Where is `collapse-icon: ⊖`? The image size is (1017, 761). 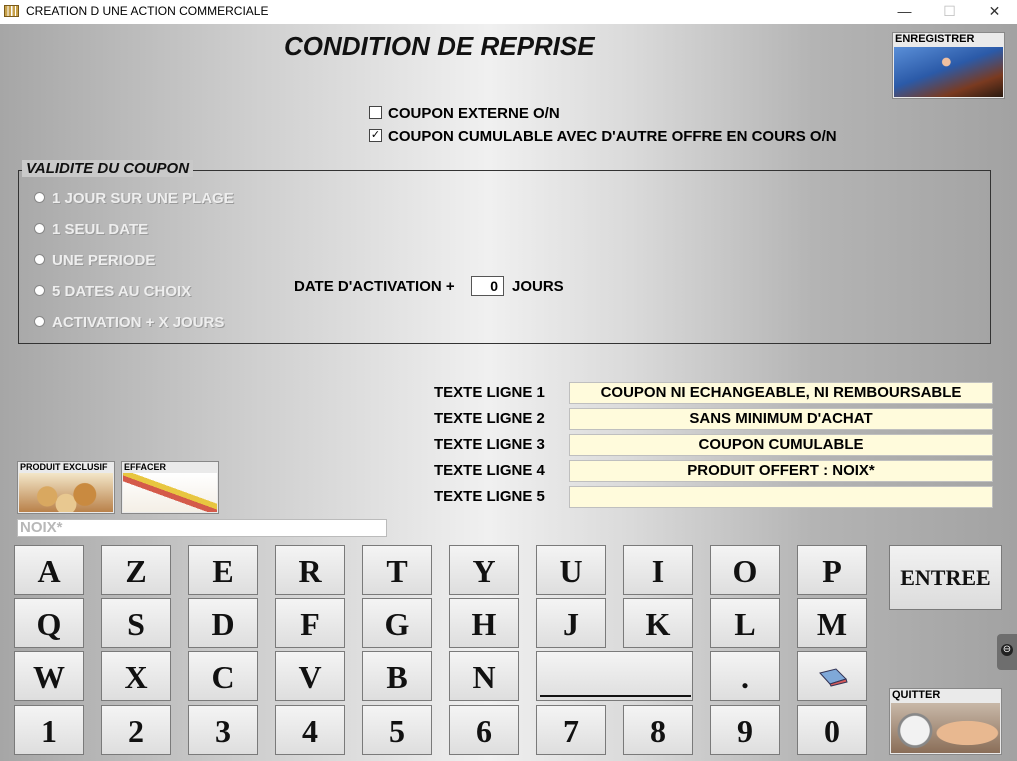
collapse-icon: ⊖ is located at coordinates (1007, 650).